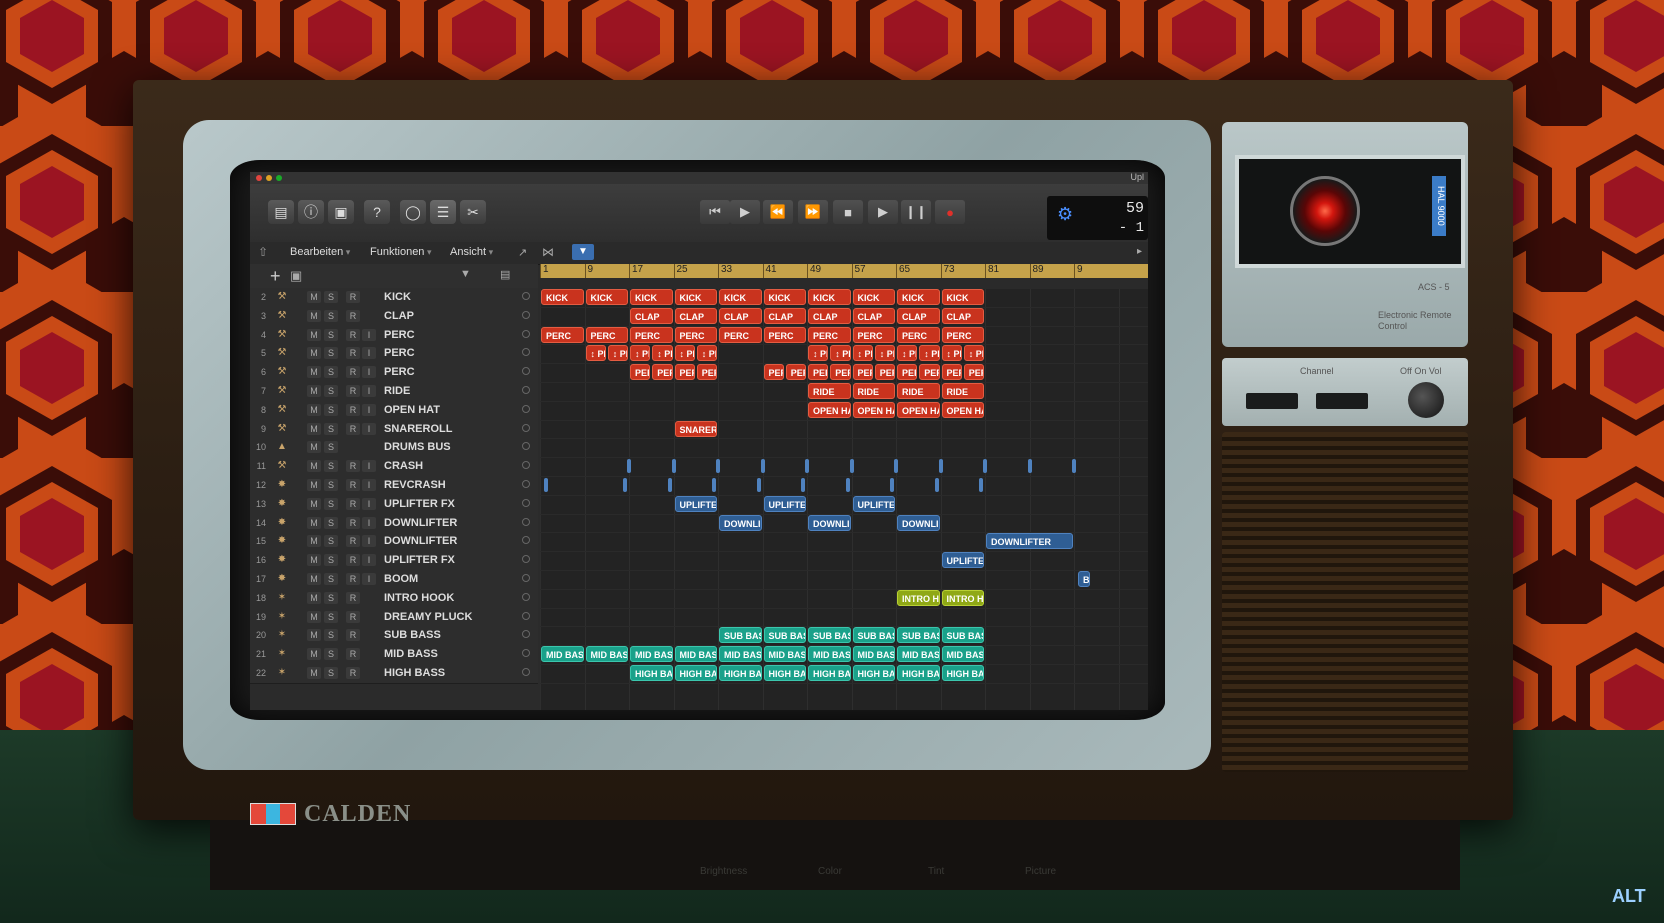 This screenshot has height=923, width=1664. What do you see at coordinates (962, 597) in the screenshot?
I see `region: INTRO H` at bounding box center [962, 597].